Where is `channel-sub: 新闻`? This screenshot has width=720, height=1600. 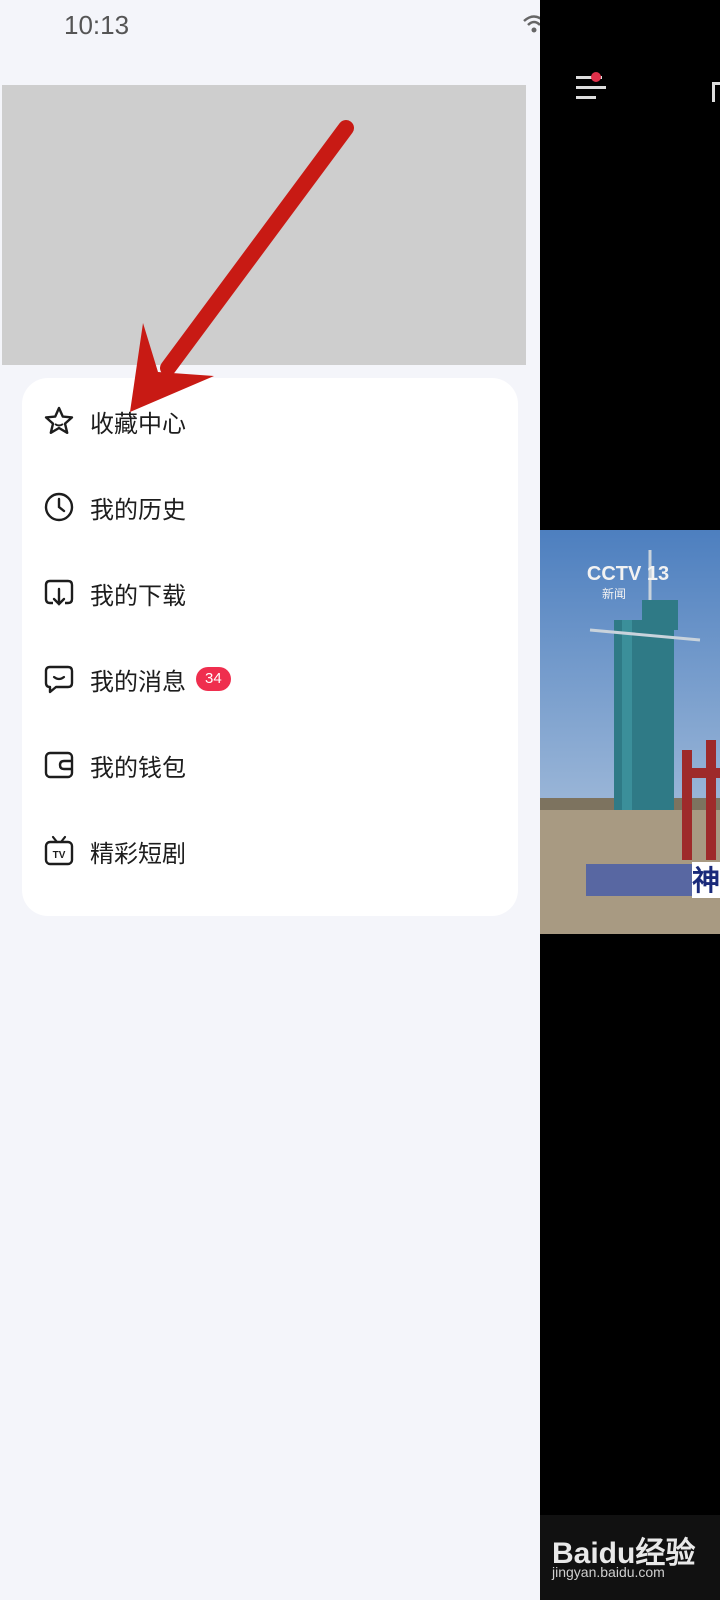
channel-sub: 新闻 is located at coordinates (614, 593).